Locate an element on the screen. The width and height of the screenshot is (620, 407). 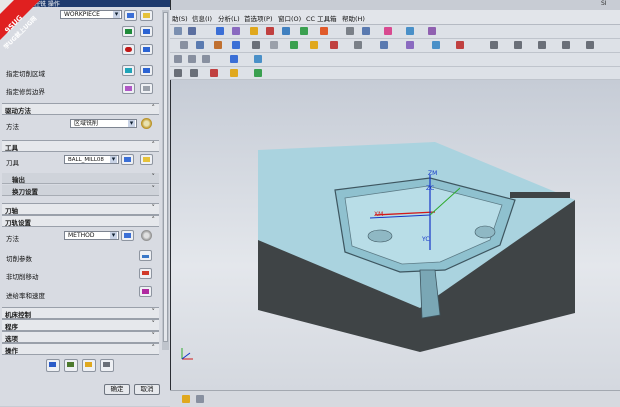
new-tool-button is located at coordinates (127, 159).